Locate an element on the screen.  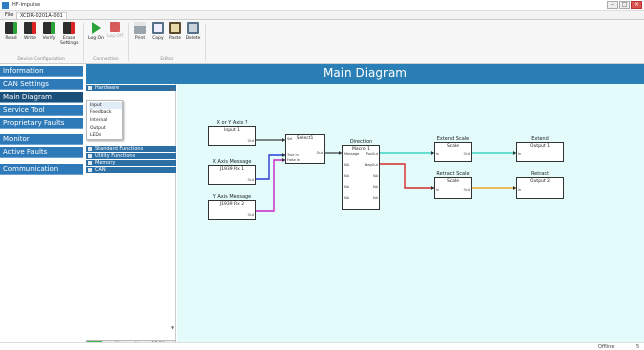
page-header: Main Diagram is located at coordinates (365, 74).